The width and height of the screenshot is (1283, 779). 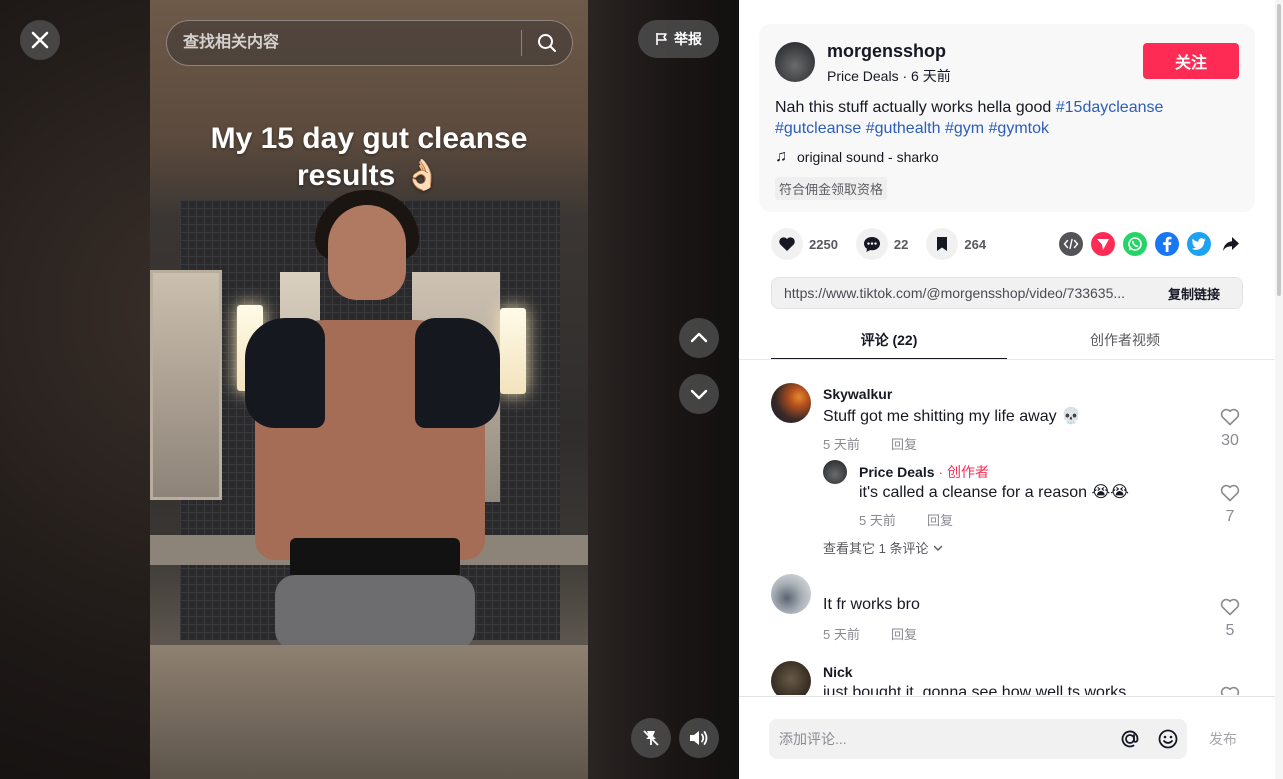 I want to click on comment-circle, so click(x=871, y=244).